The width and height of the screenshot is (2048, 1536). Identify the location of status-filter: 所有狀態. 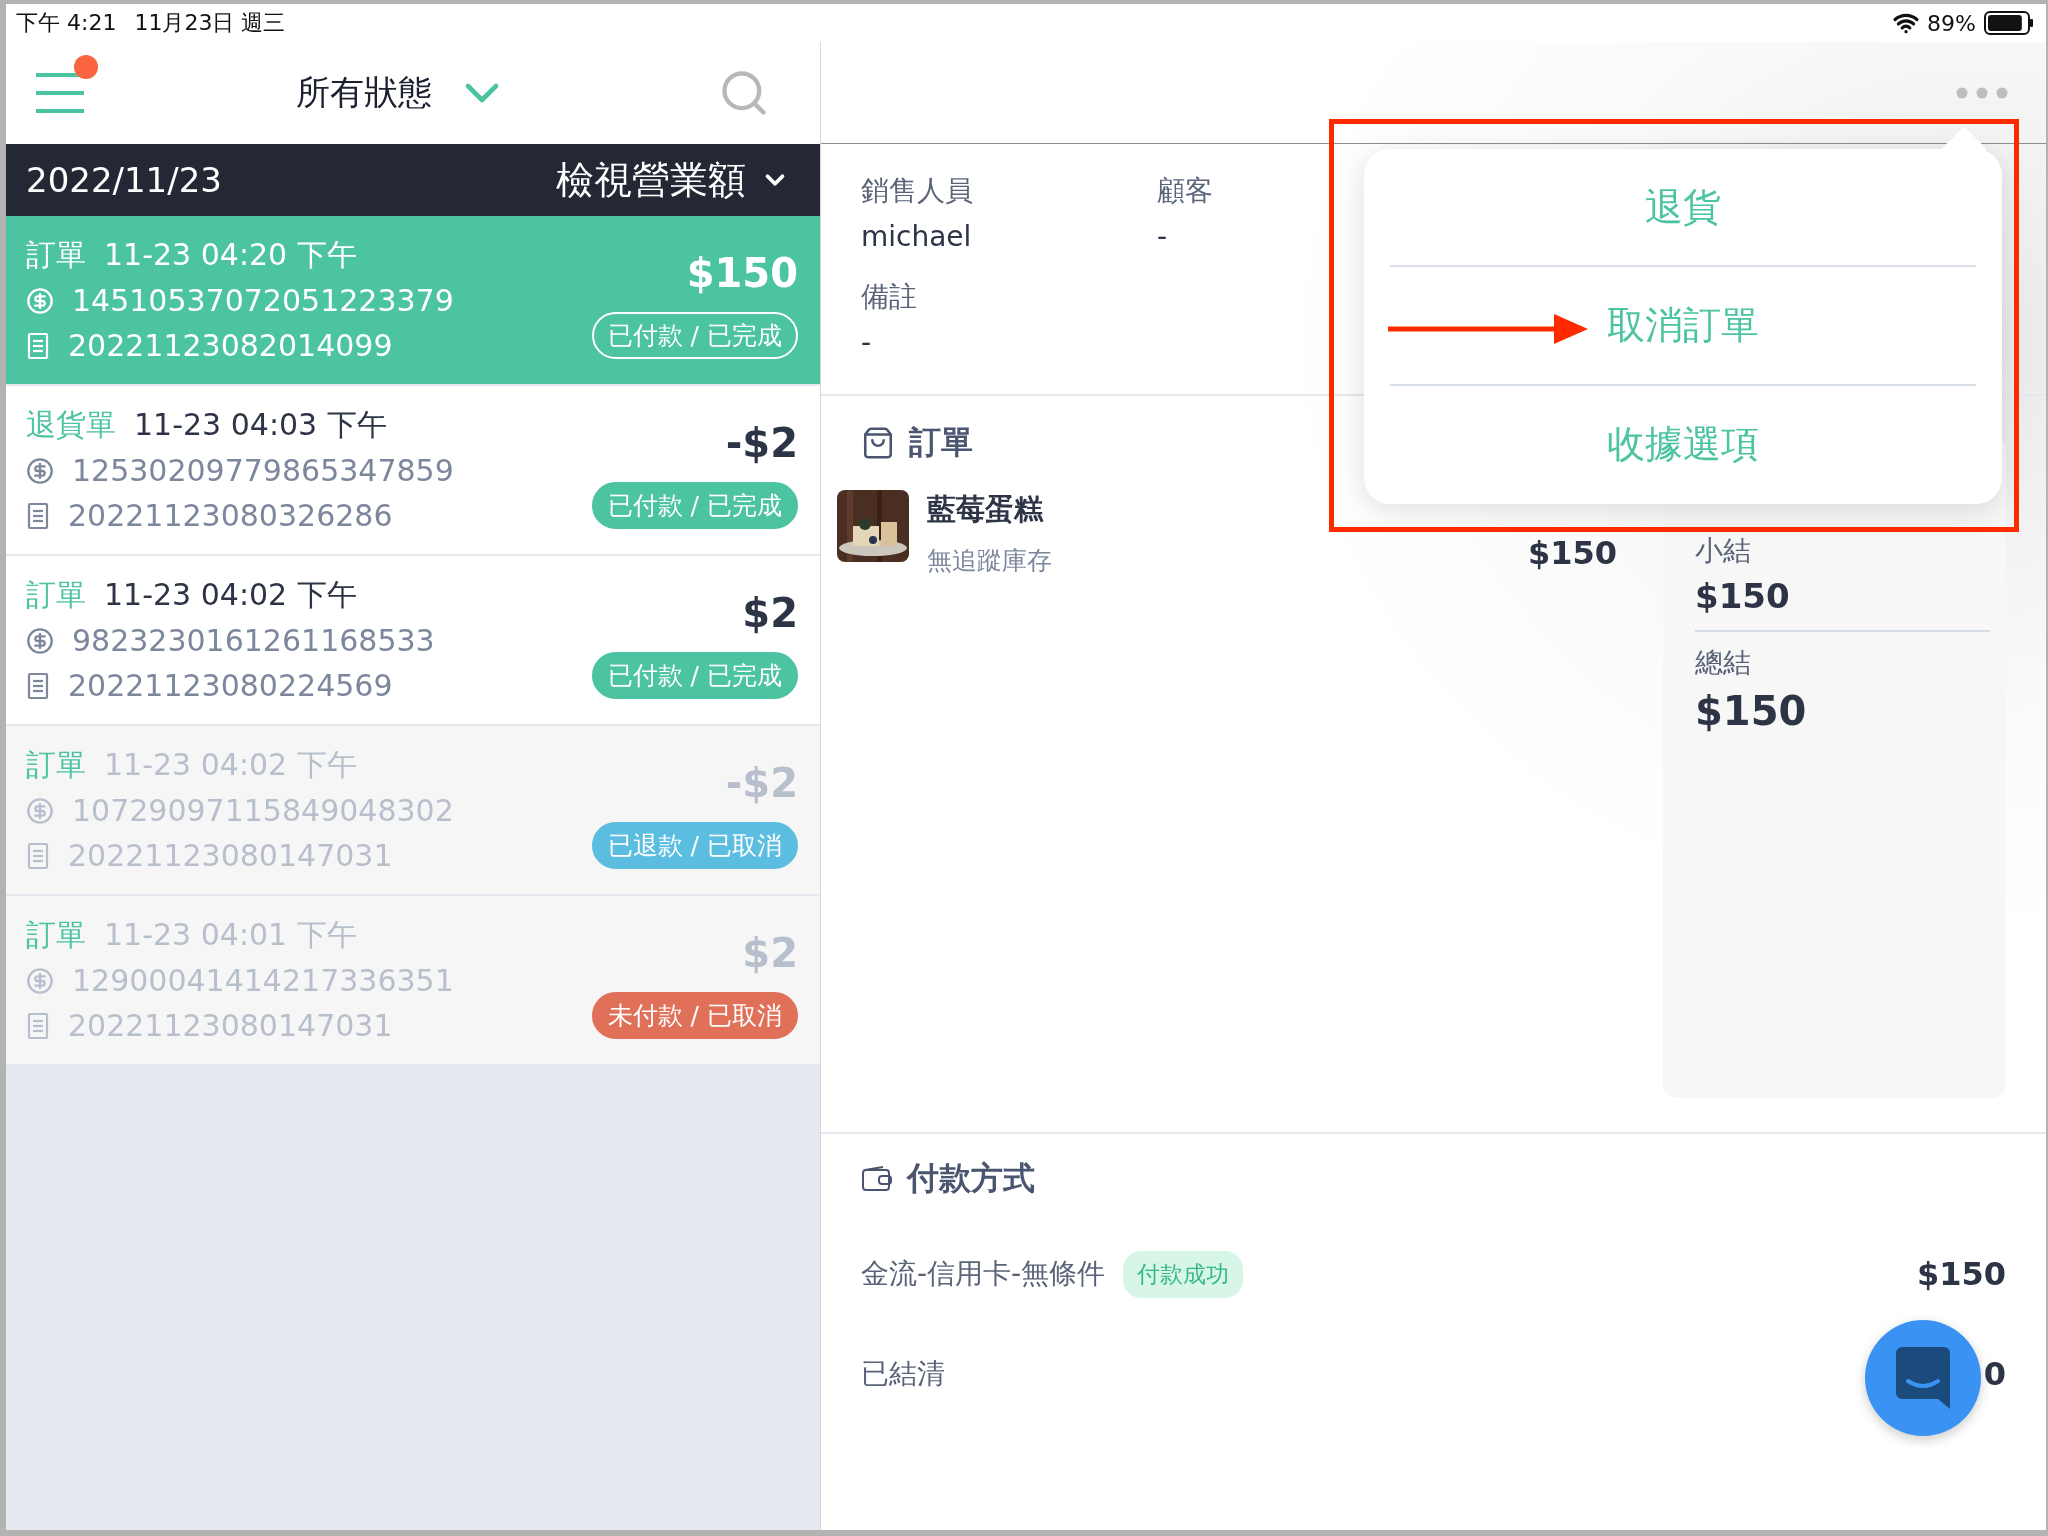
(403, 93).